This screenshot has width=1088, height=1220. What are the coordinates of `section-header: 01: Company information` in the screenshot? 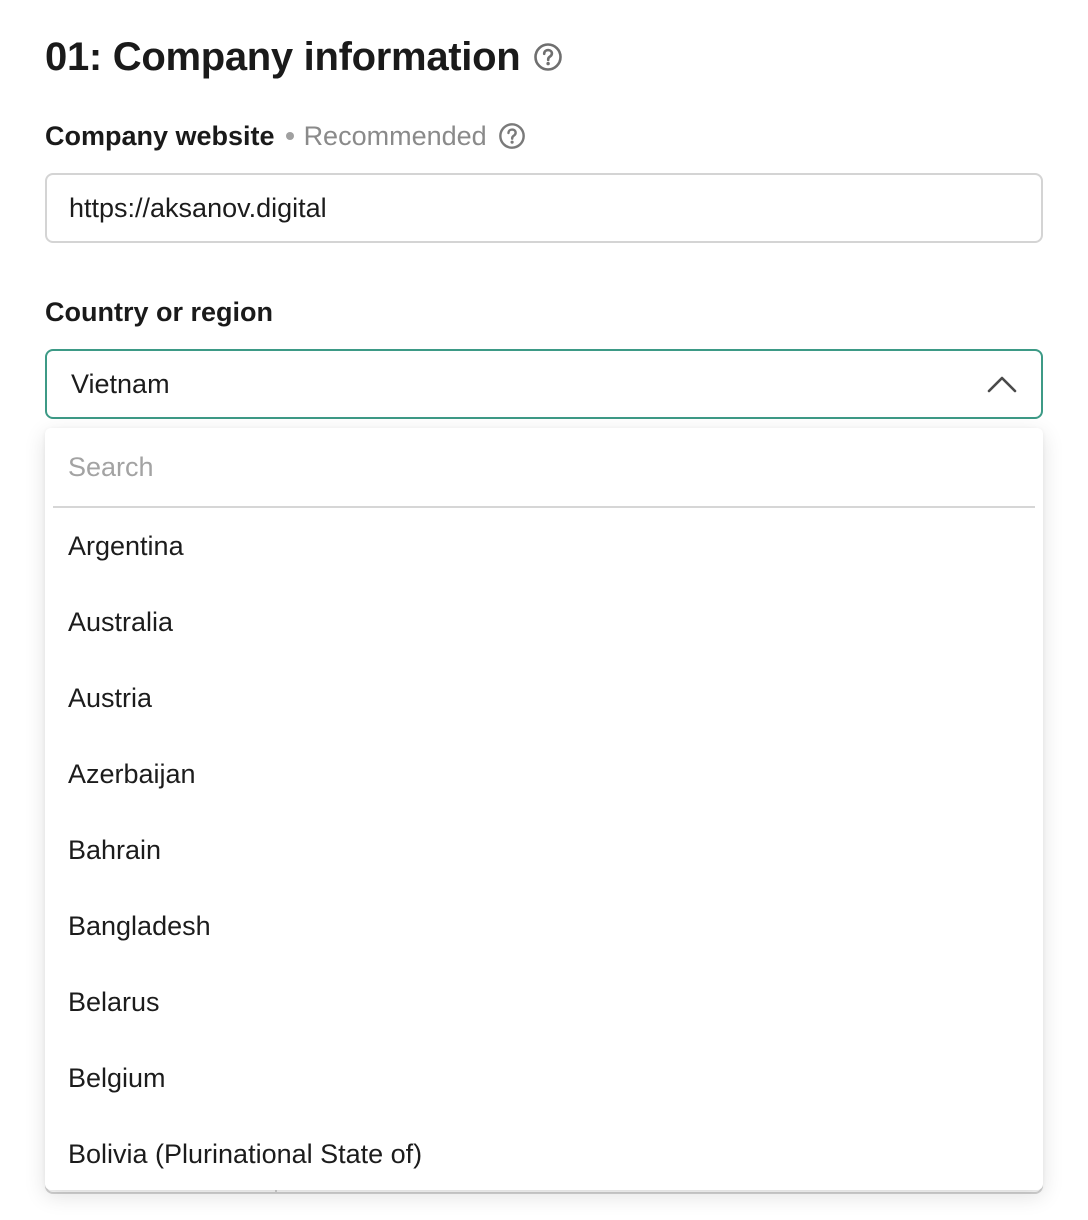 It's located at (304, 57).